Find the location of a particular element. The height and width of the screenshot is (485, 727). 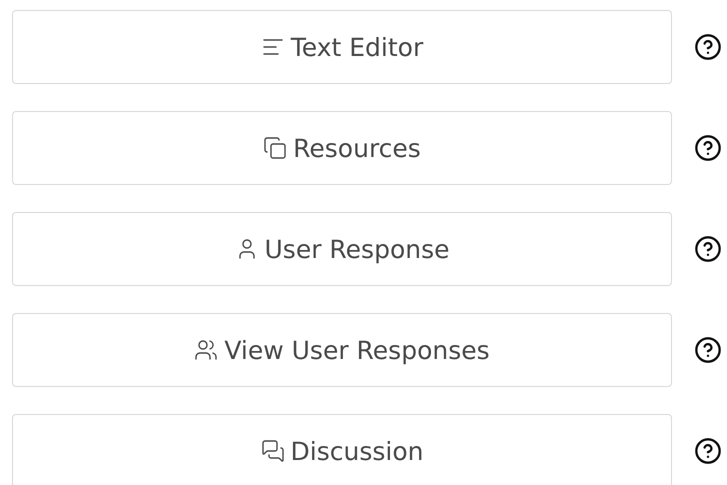

panel-button: Resources is located at coordinates (342, 148).